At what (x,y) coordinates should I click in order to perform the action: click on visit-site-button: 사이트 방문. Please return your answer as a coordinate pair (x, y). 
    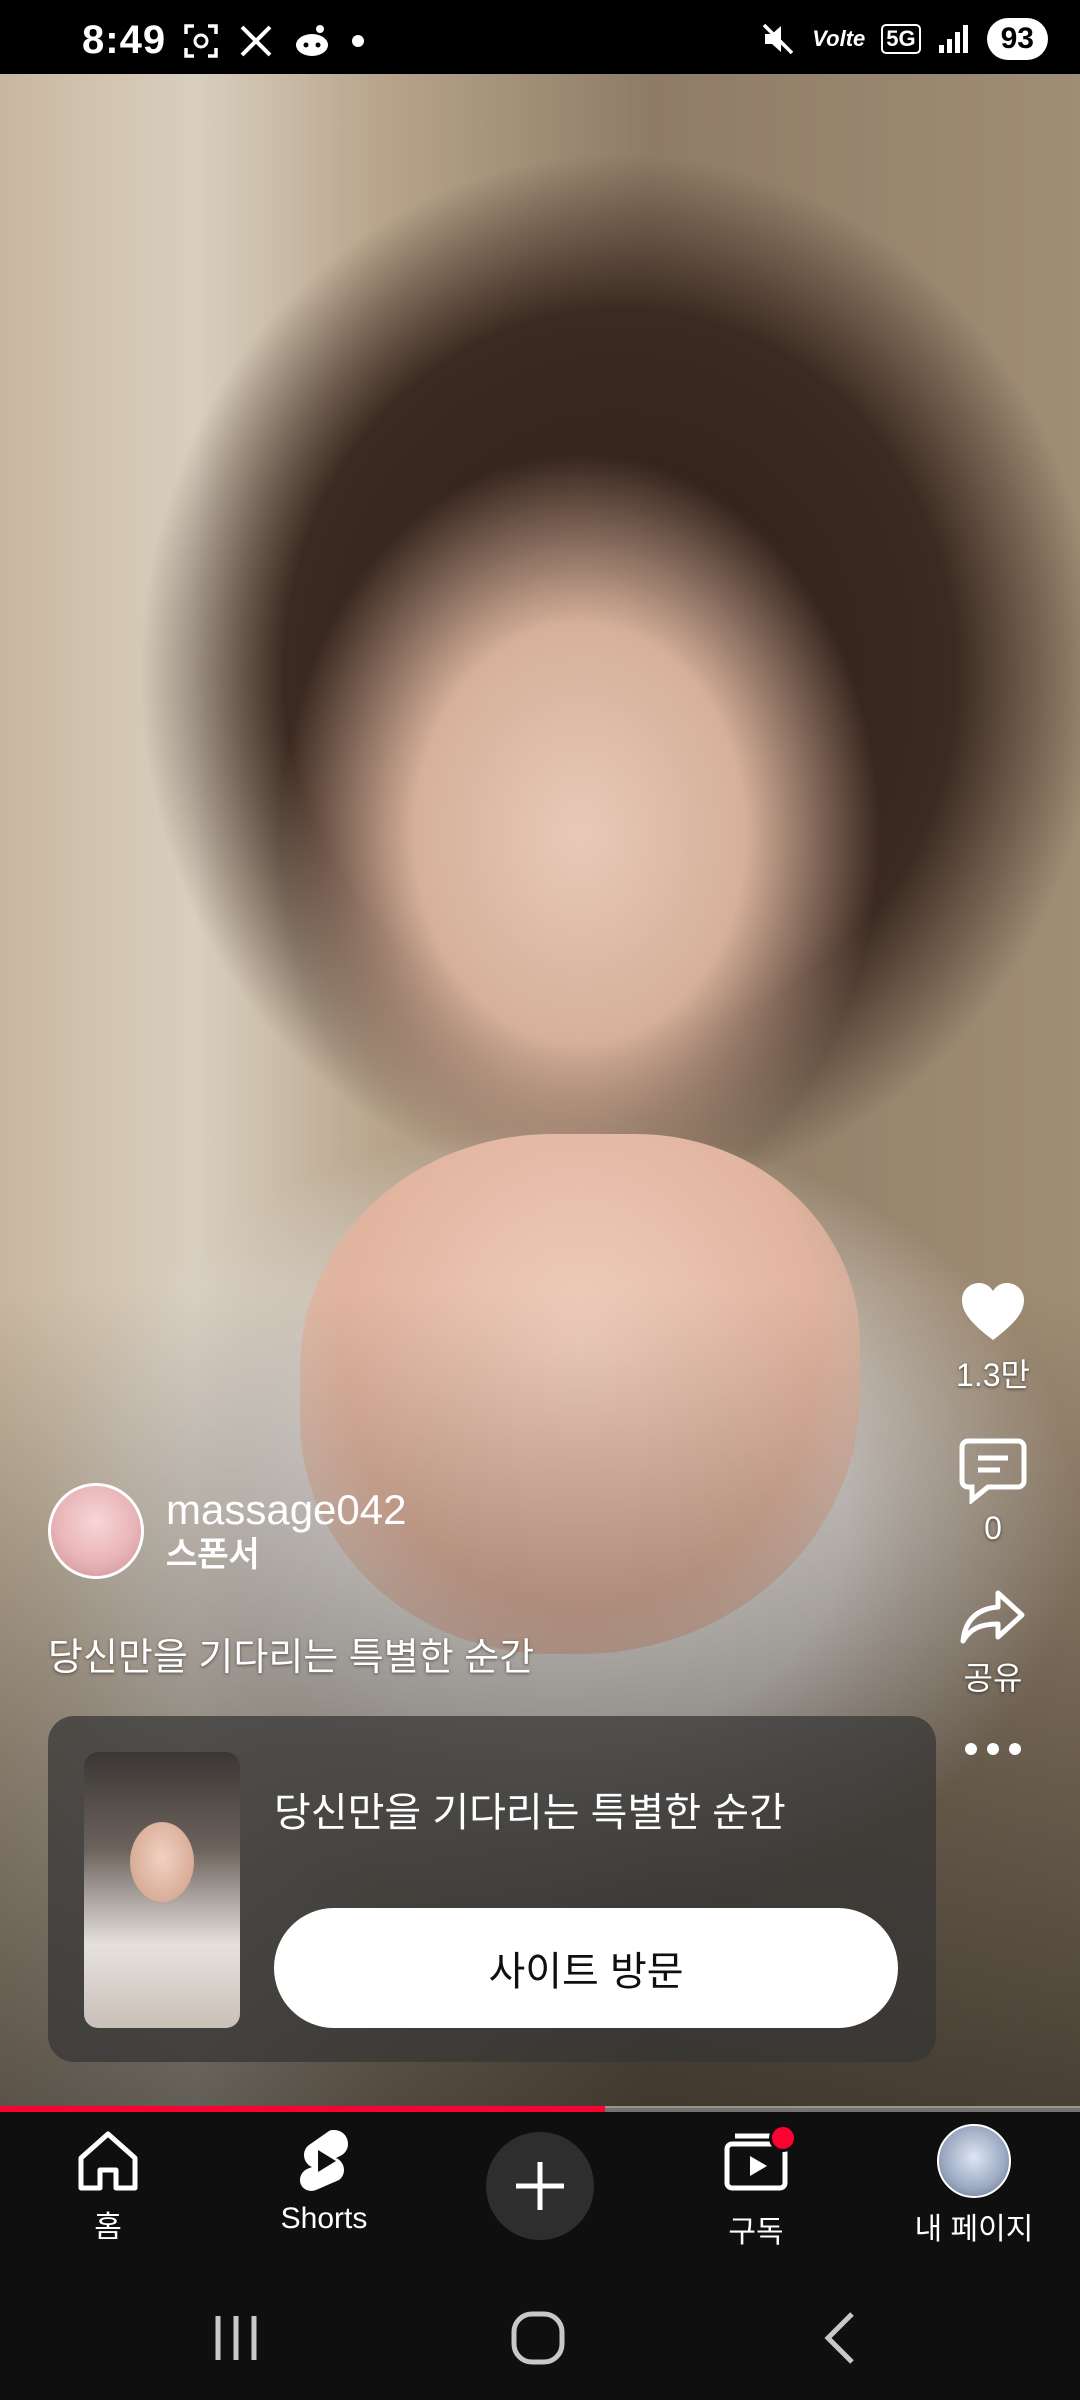
    Looking at the image, I should click on (586, 1968).